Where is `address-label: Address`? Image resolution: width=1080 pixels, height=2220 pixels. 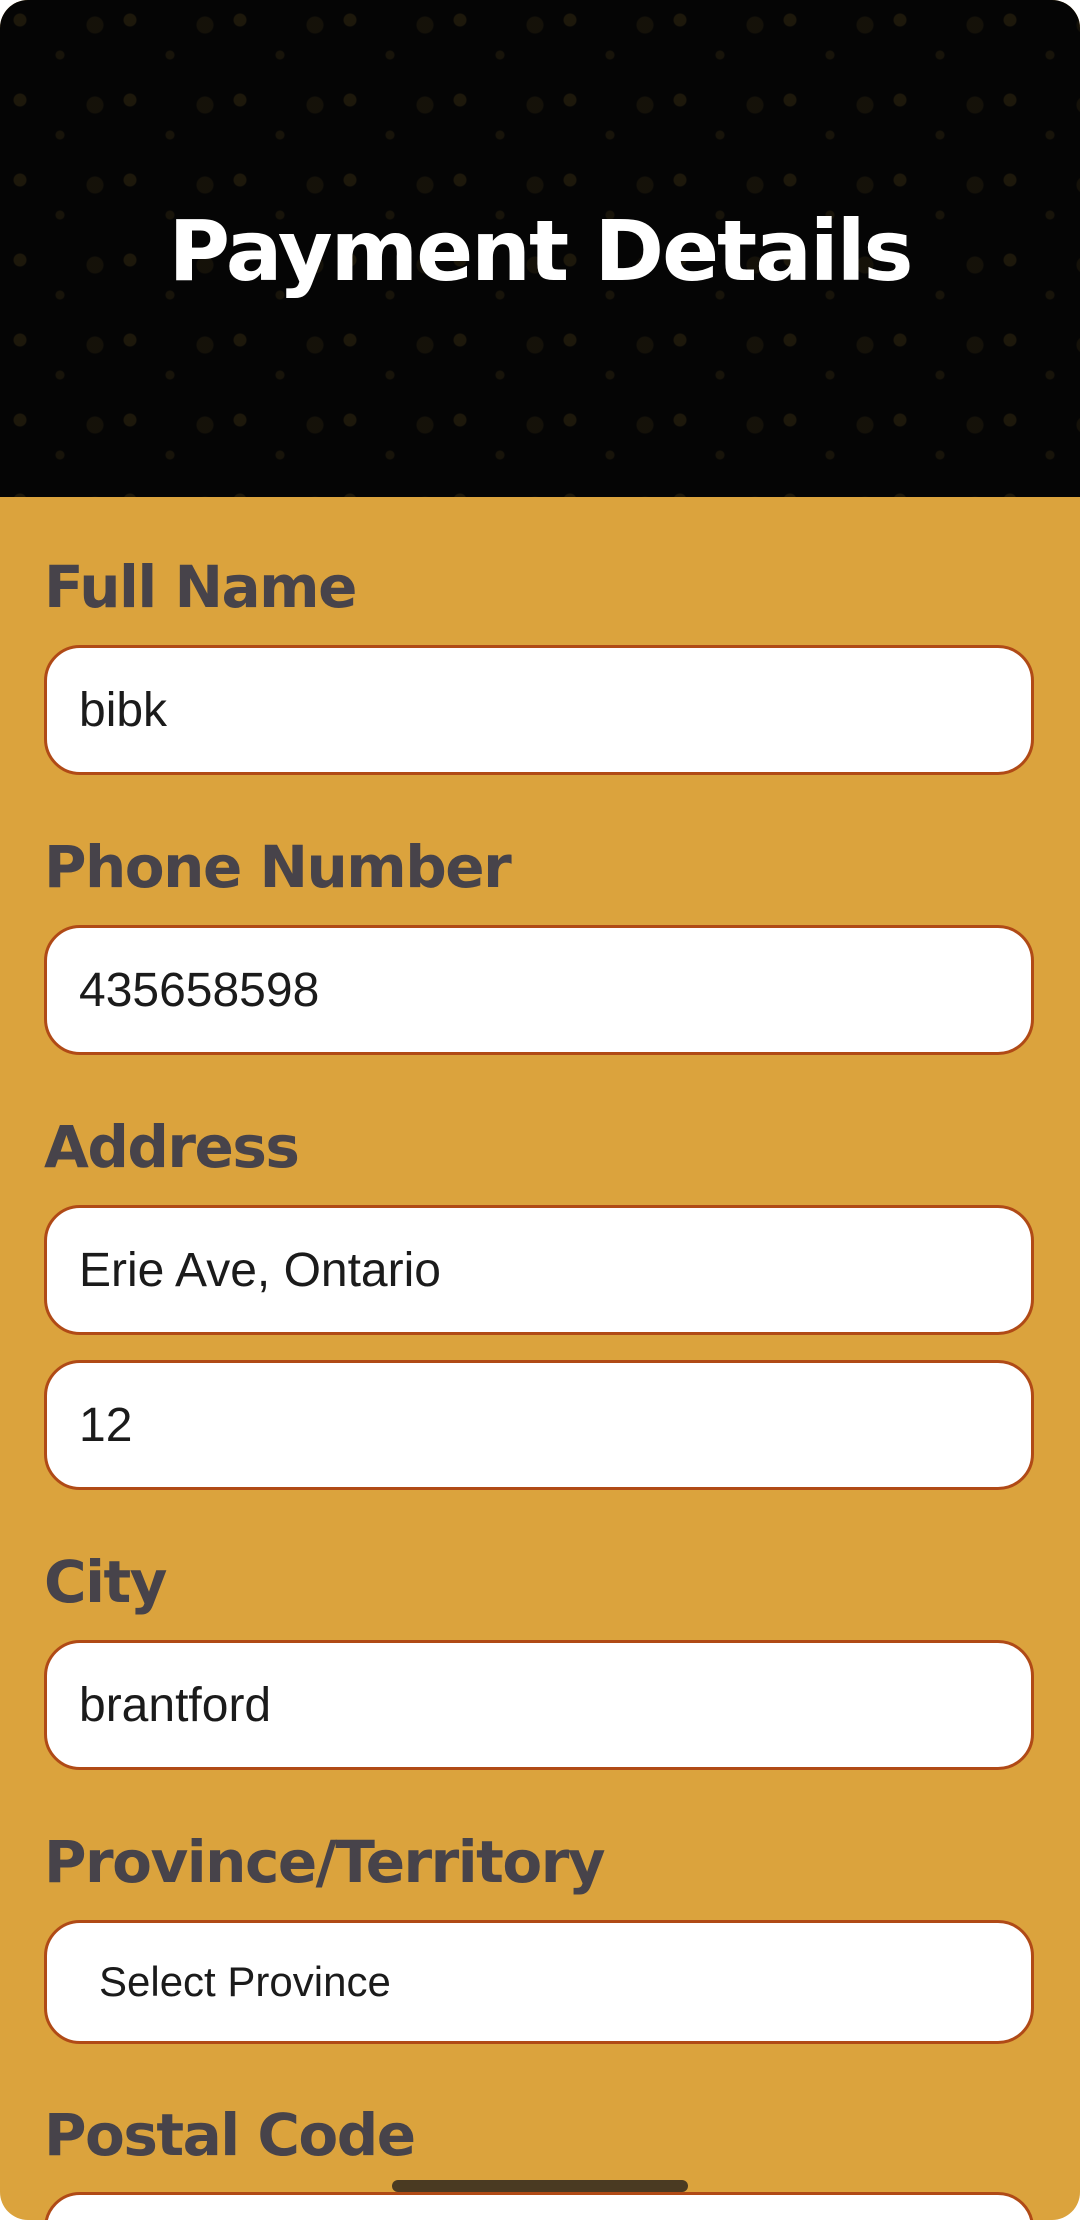 address-label: Address is located at coordinates (172, 1147).